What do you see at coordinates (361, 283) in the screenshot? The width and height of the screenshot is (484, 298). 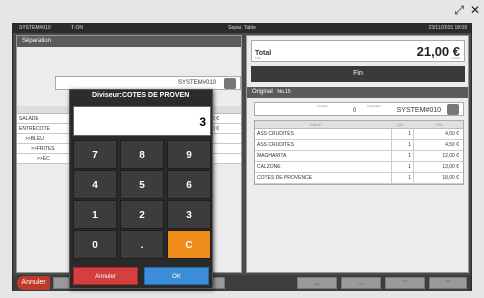 I see `scroll-up-right-button: ︿` at bounding box center [361, 283].